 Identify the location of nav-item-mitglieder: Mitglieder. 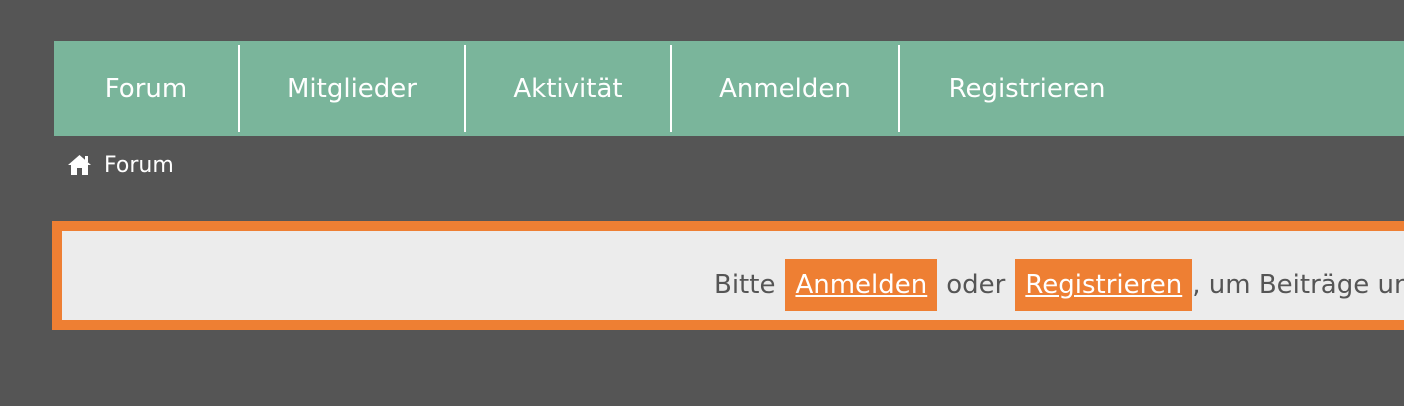
(352, 88).